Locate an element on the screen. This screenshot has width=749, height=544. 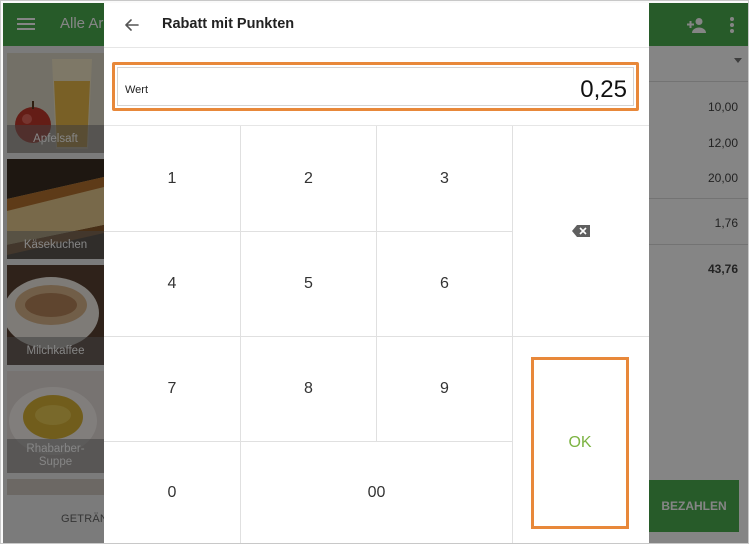
key-00: 00 is located at coordinates (376, 492).